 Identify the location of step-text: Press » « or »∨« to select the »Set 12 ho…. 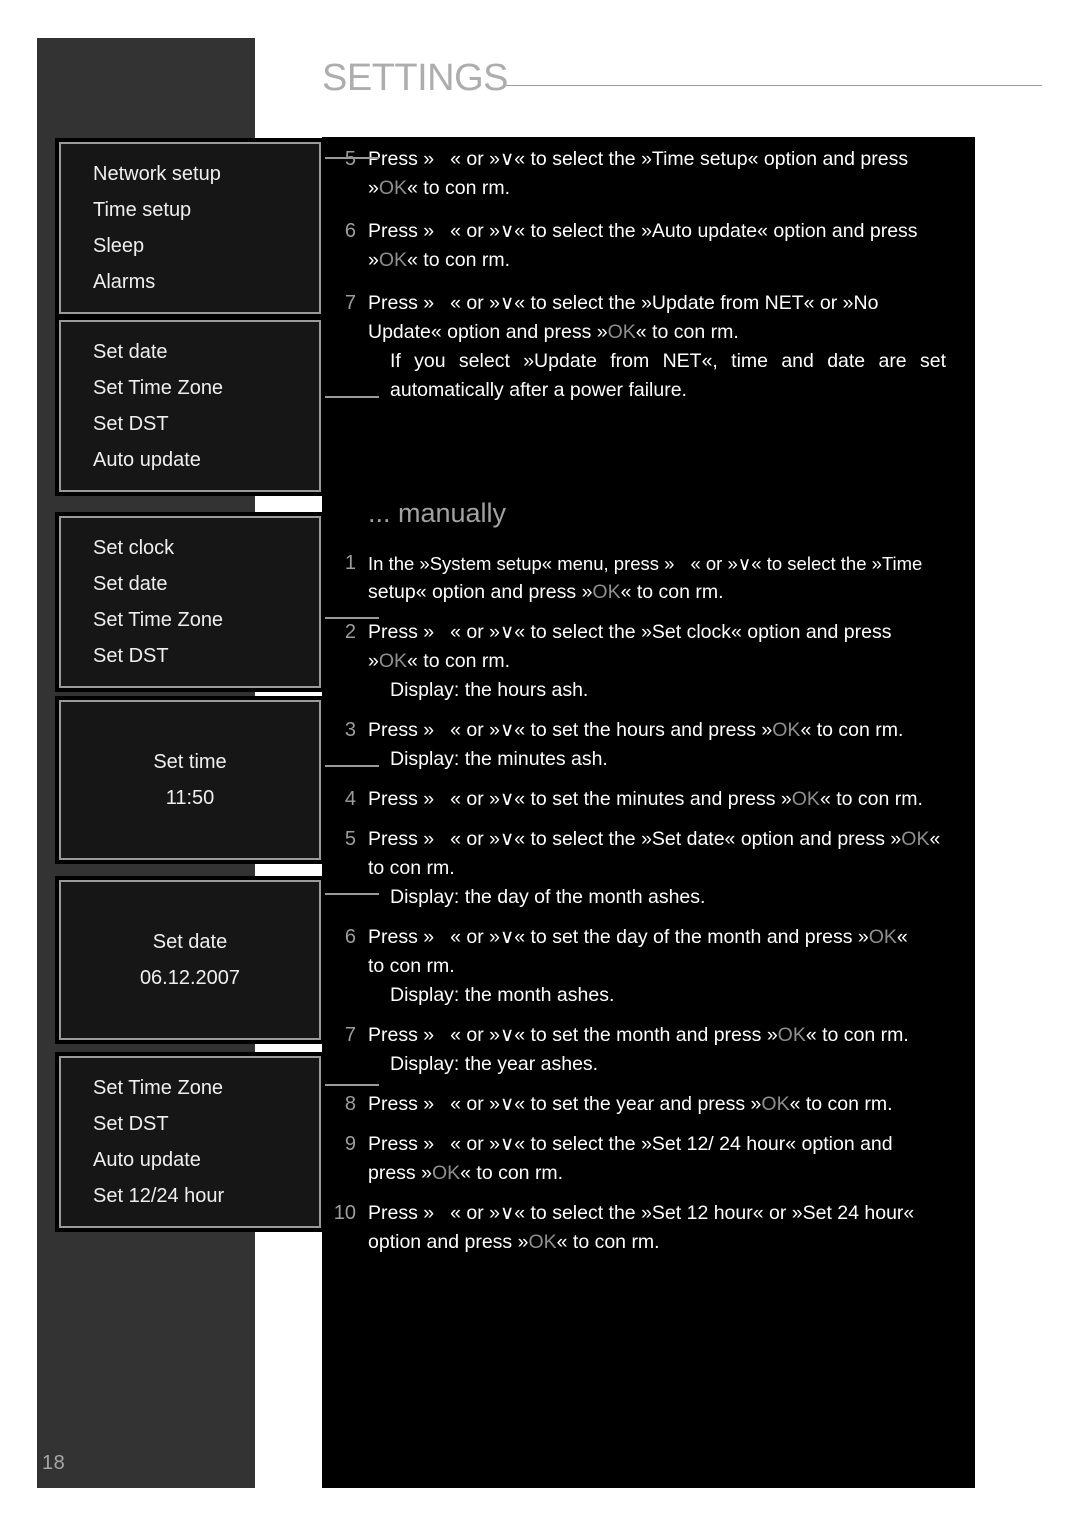
(641, 1227).